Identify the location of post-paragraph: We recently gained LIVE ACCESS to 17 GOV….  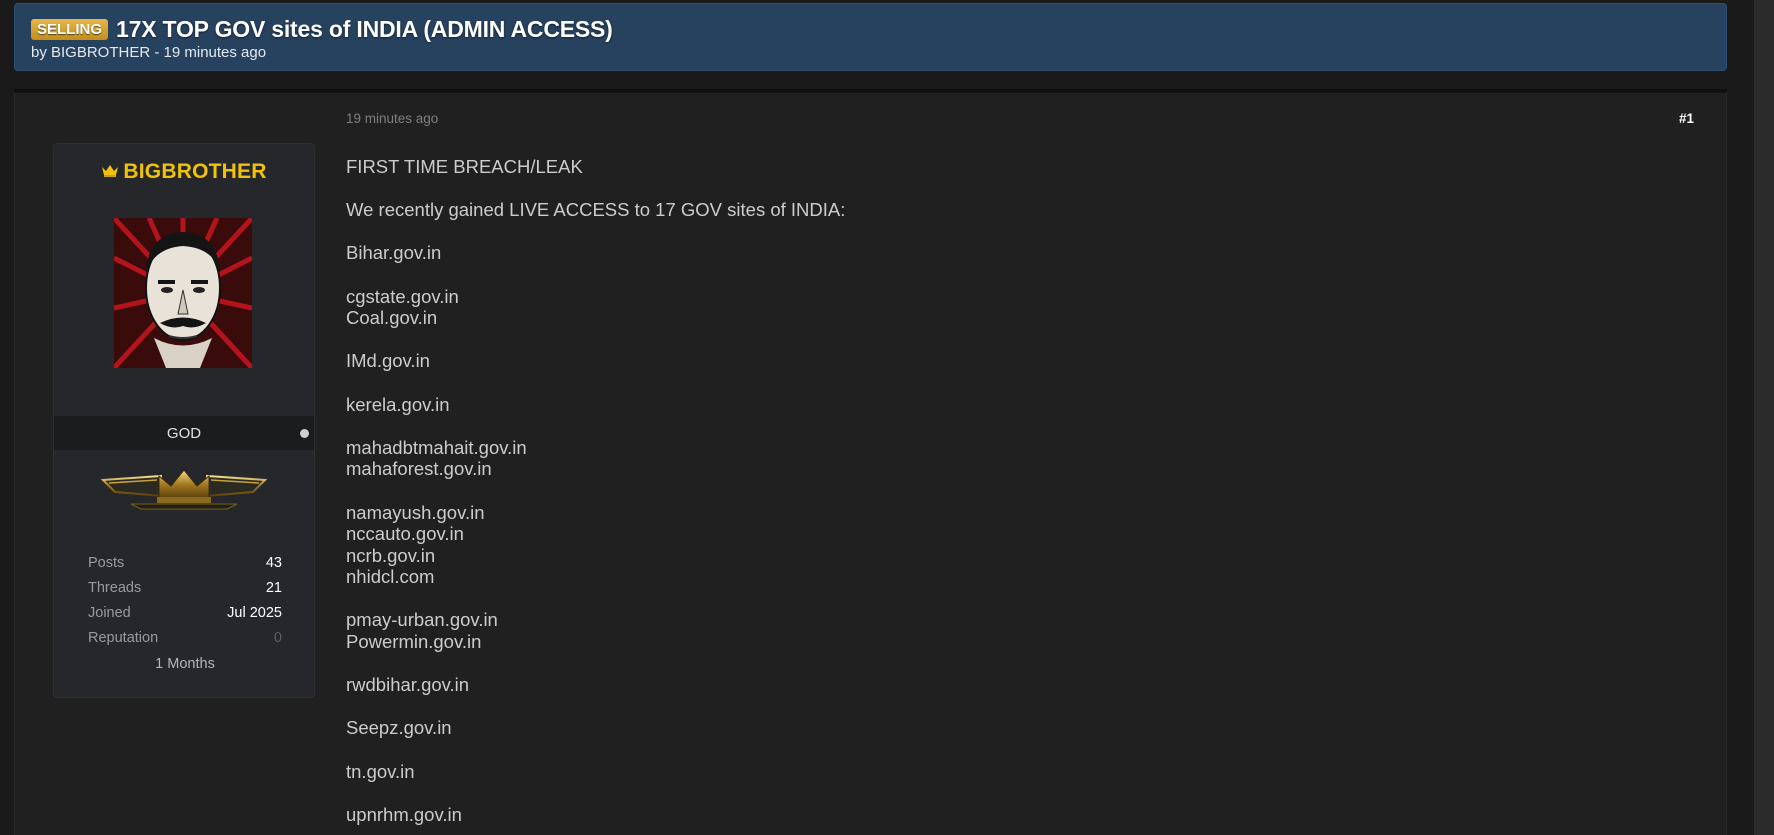
(996, 210).